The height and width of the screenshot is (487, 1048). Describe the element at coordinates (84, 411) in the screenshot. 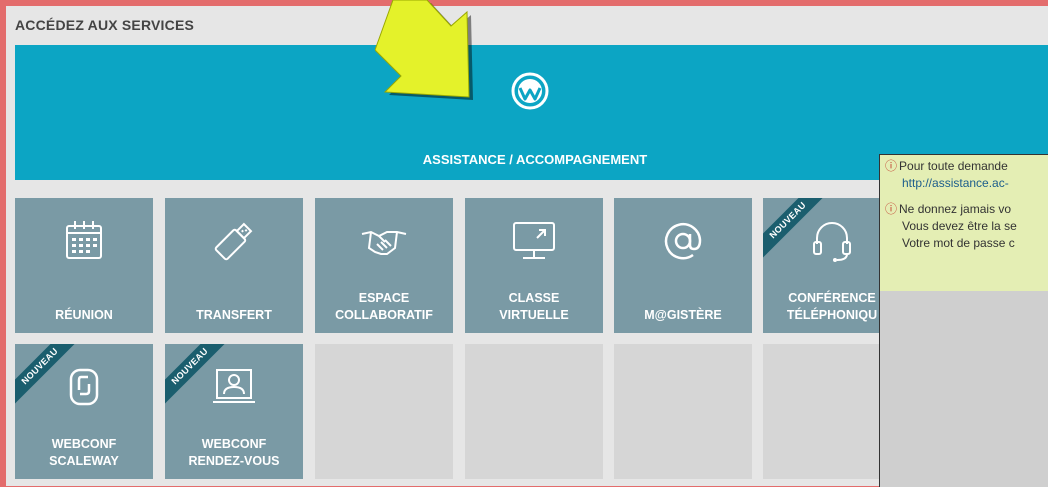

I see `tile-webconf-scaleway: NOUVEAU WEBCONF SCALEWAY` at that location.